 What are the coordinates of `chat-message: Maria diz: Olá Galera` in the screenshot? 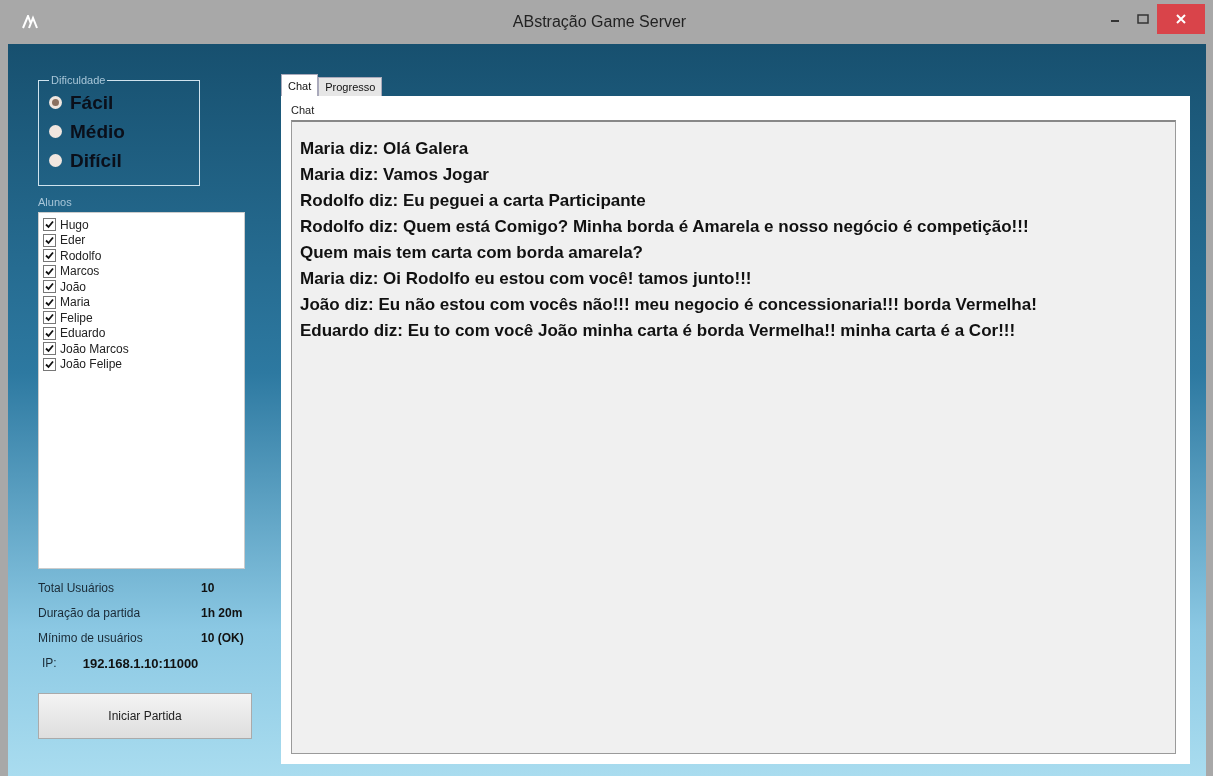 It's located at (385, 149).